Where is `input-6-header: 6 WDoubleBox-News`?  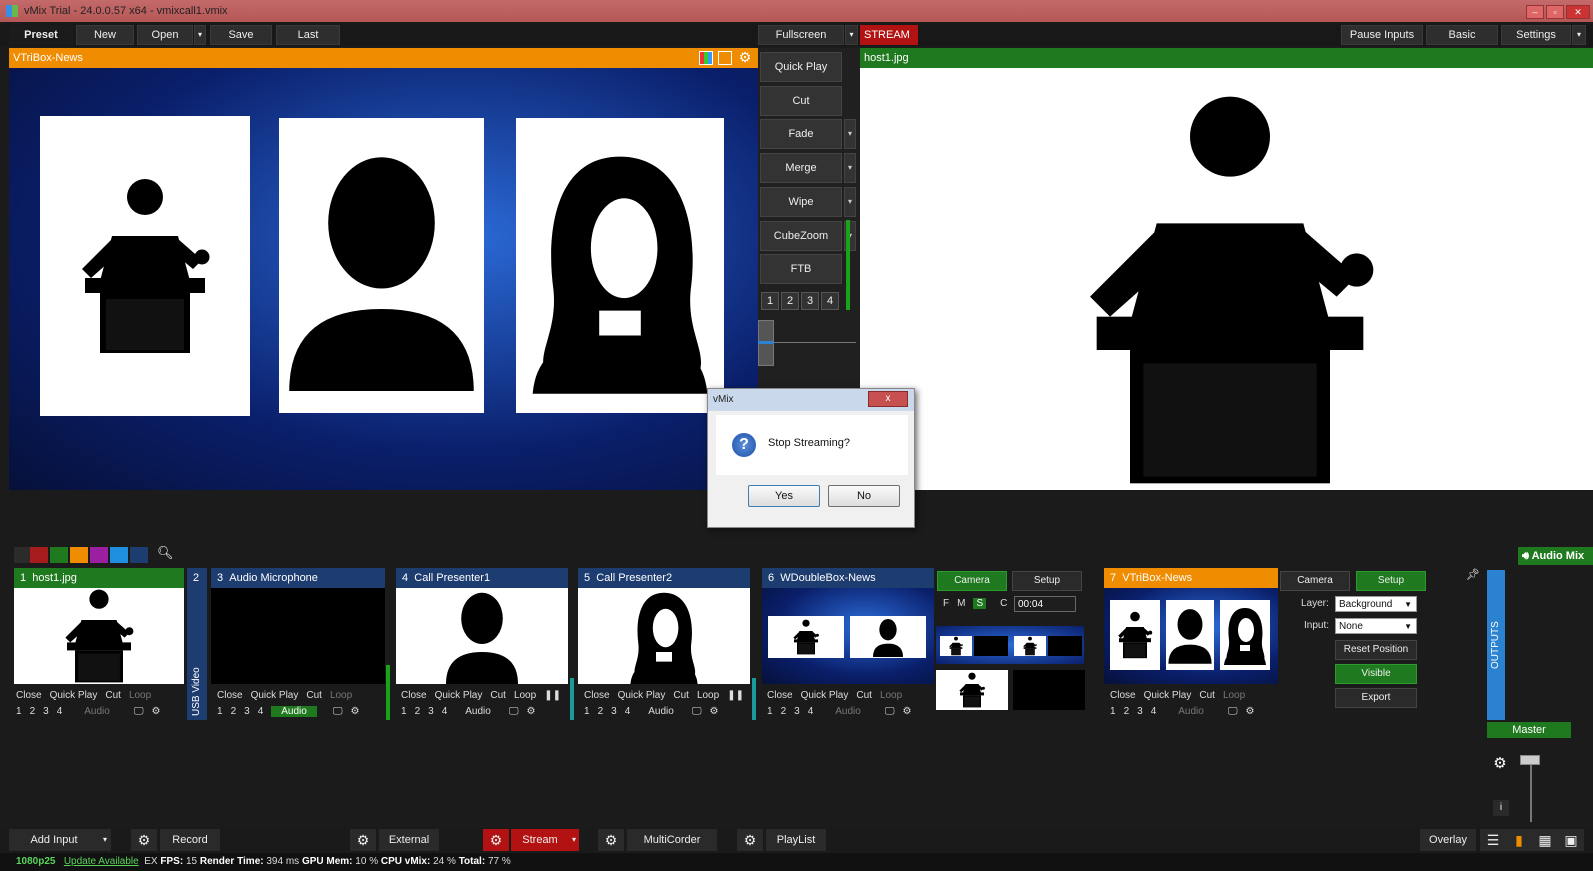 input-6-header: 6 WDoubleBox-News is located at coordinates (848, 578).